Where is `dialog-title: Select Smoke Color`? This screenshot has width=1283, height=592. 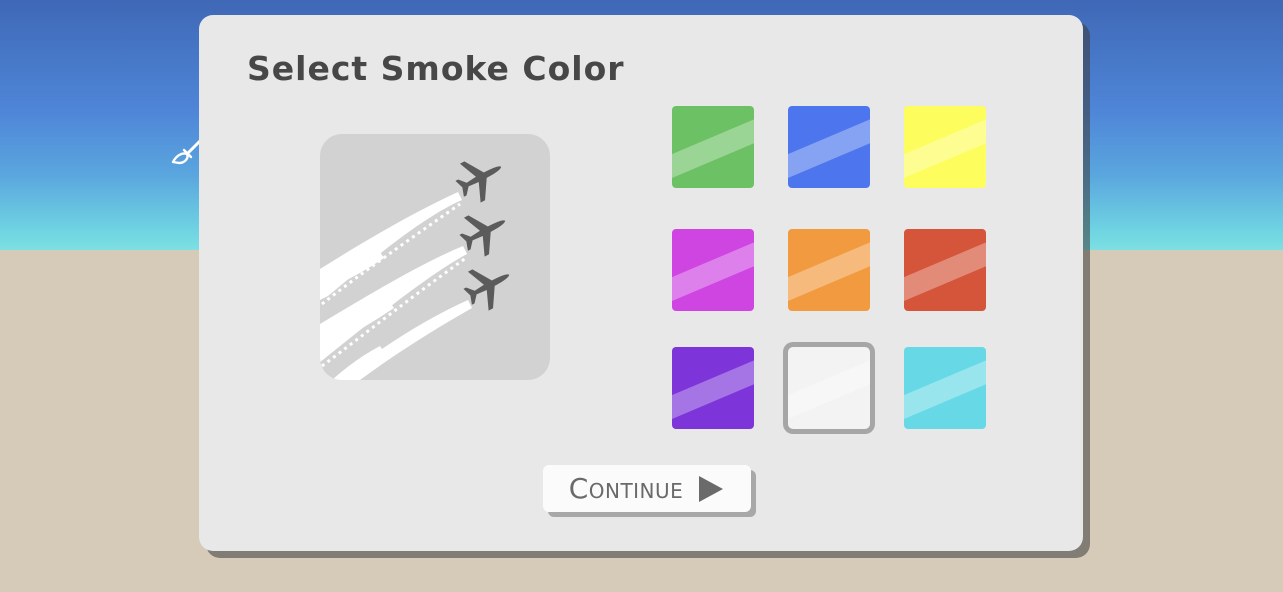 dialog-title: Select Smoke Color is located at coordinates (436, 68).